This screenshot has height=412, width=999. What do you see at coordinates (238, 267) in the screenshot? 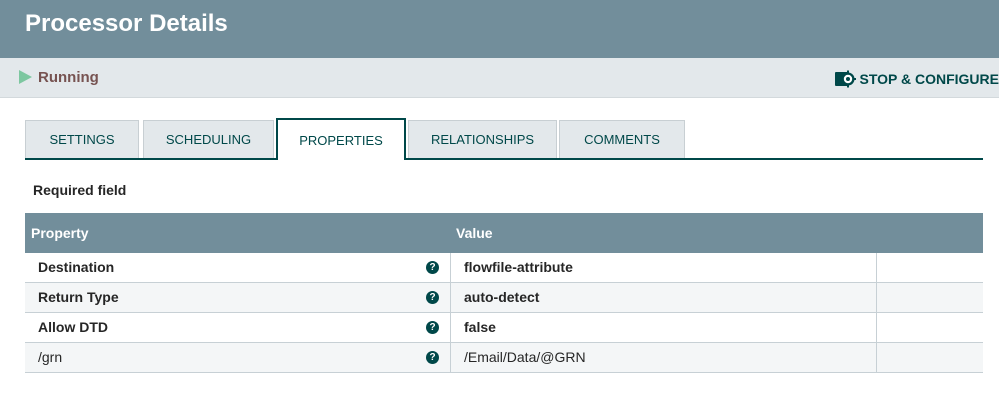
I see `property-name-cell: Destination ?` at bounding box center [238, 267].